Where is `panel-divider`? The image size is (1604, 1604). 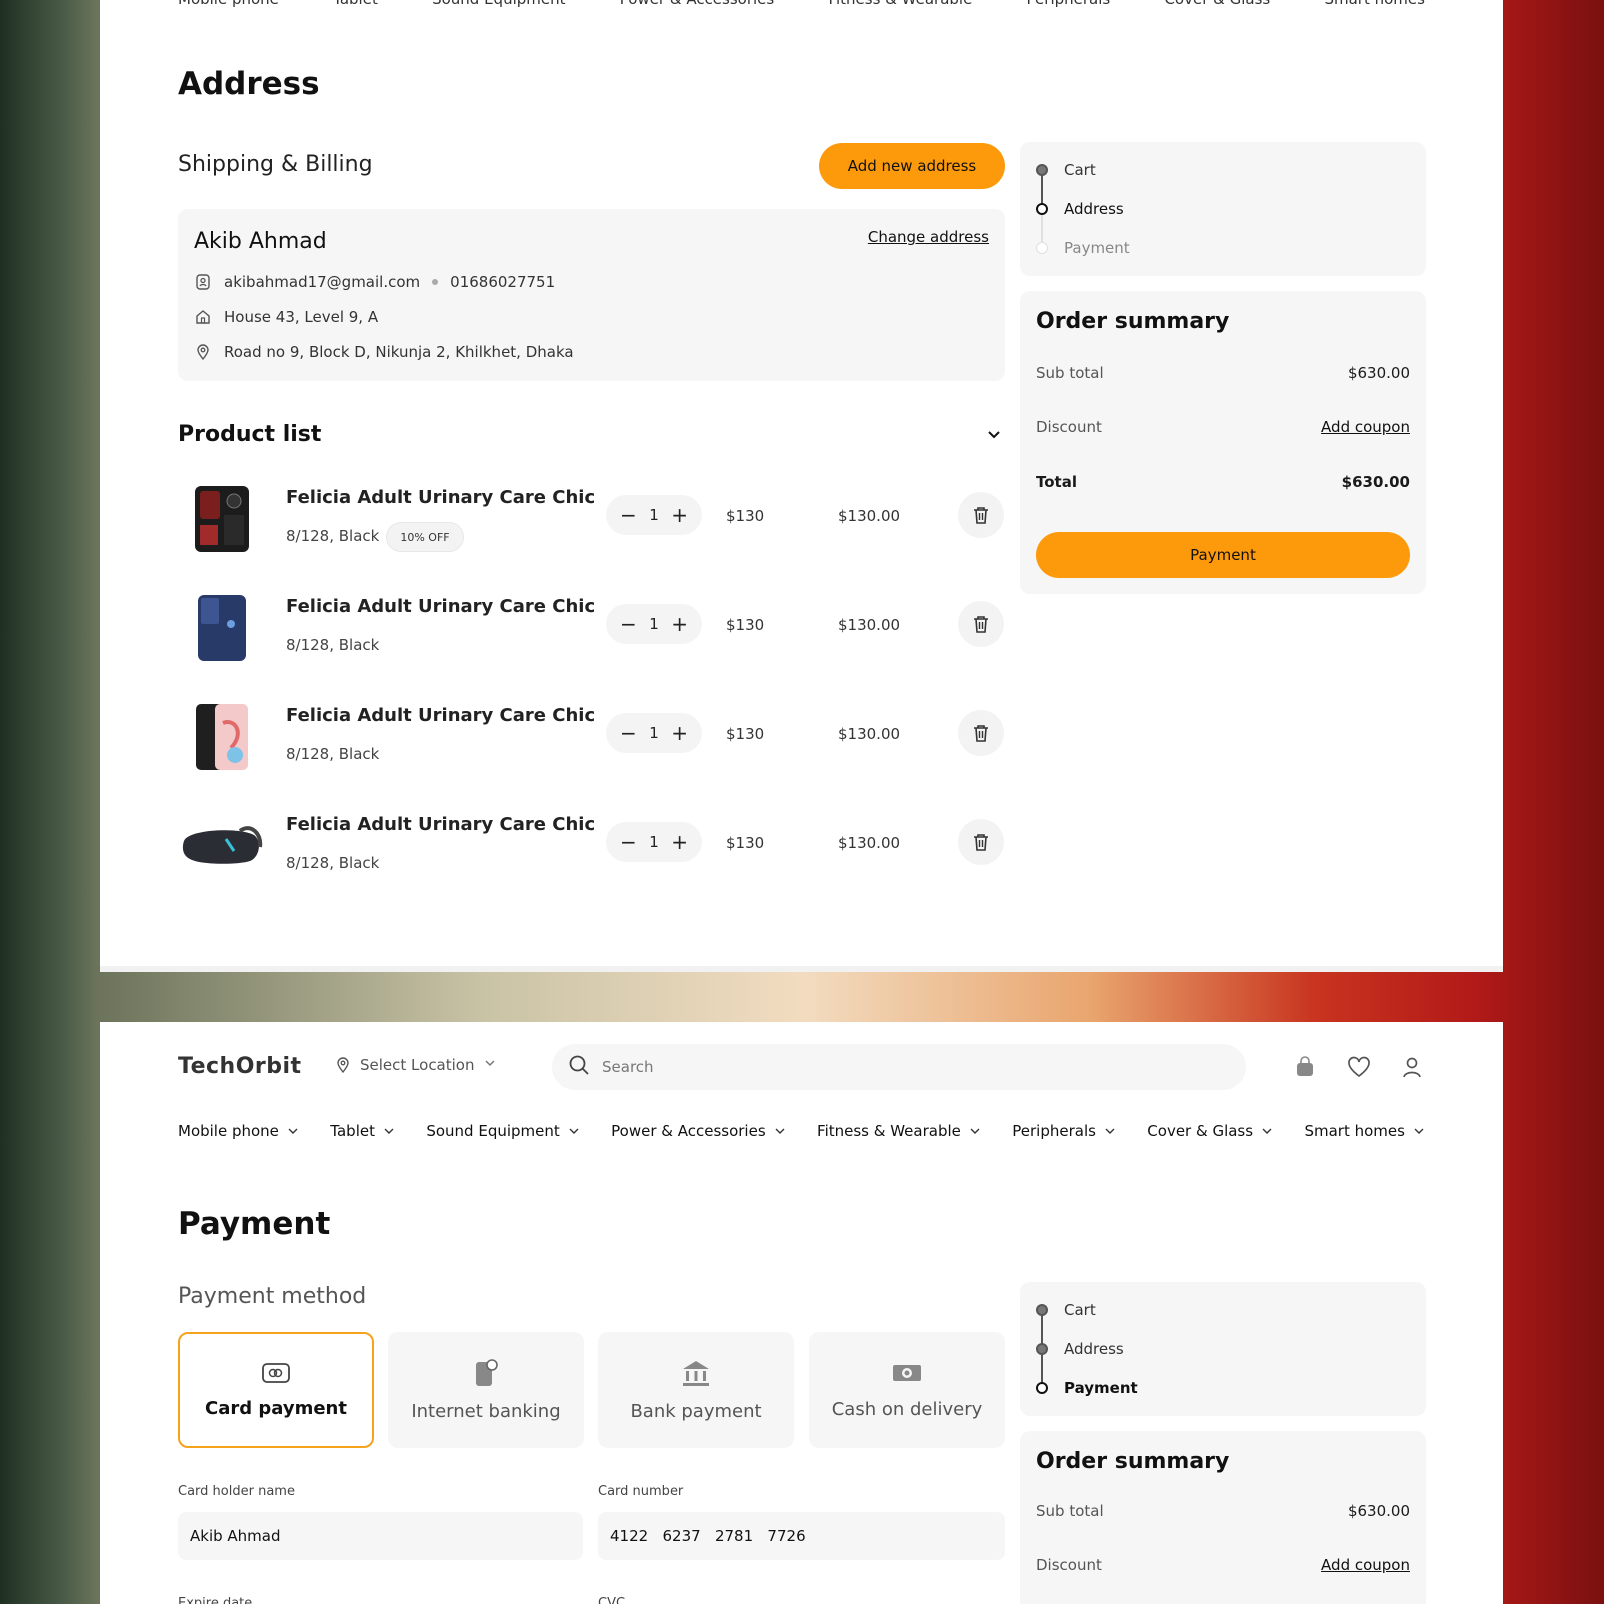
panel-divider is located at coordinates (801, 969).